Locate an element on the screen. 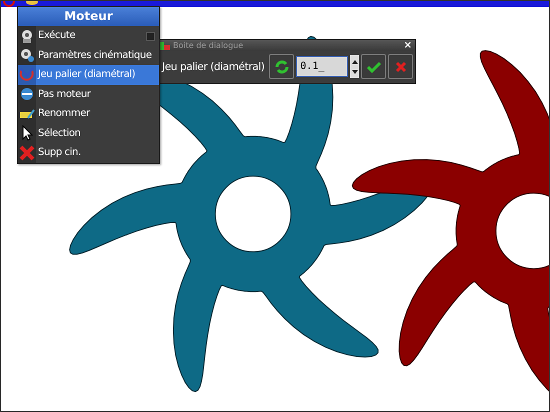 The image size is (550, 412). menu-item: Exécute is located at coordinates (88, 36).